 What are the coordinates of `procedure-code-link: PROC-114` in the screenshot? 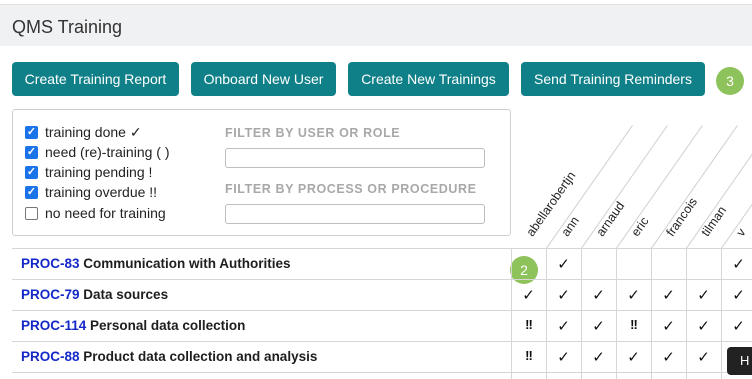 It's located at (53, 325).